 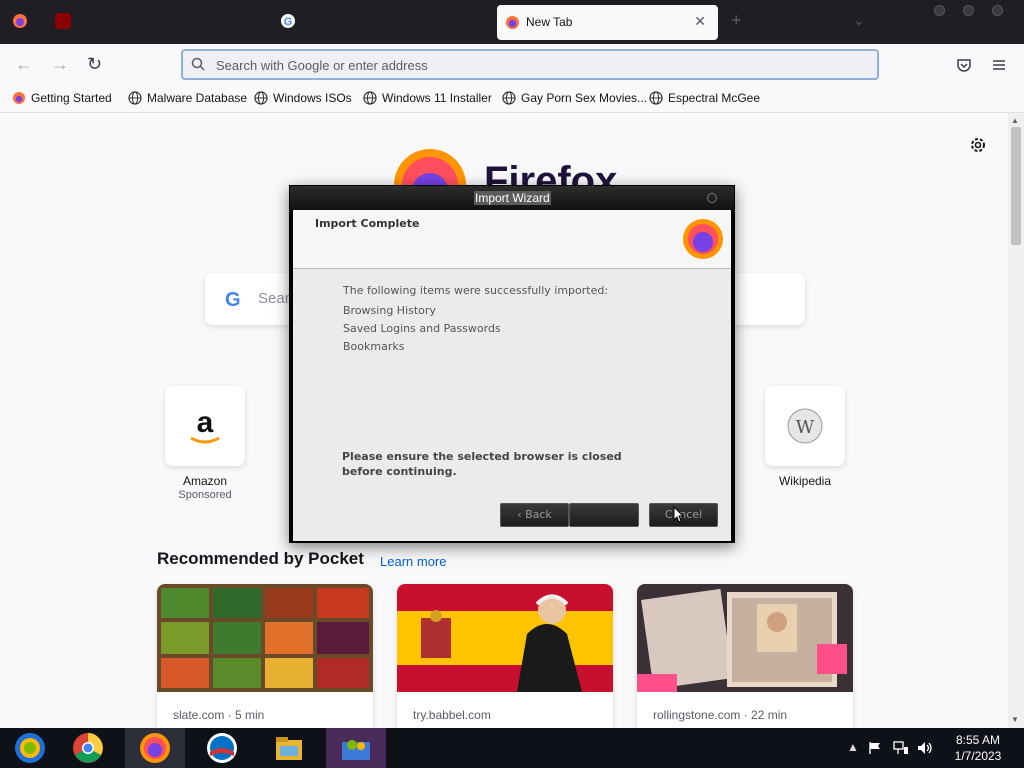 I want to click on taskbar-file-explorer, so click(x=289, y=748).